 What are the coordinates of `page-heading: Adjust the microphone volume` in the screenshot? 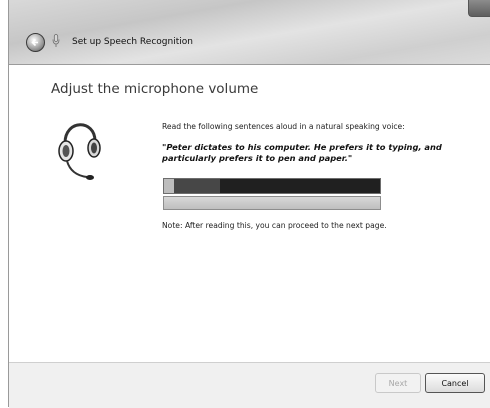 It's located at (155, 89).